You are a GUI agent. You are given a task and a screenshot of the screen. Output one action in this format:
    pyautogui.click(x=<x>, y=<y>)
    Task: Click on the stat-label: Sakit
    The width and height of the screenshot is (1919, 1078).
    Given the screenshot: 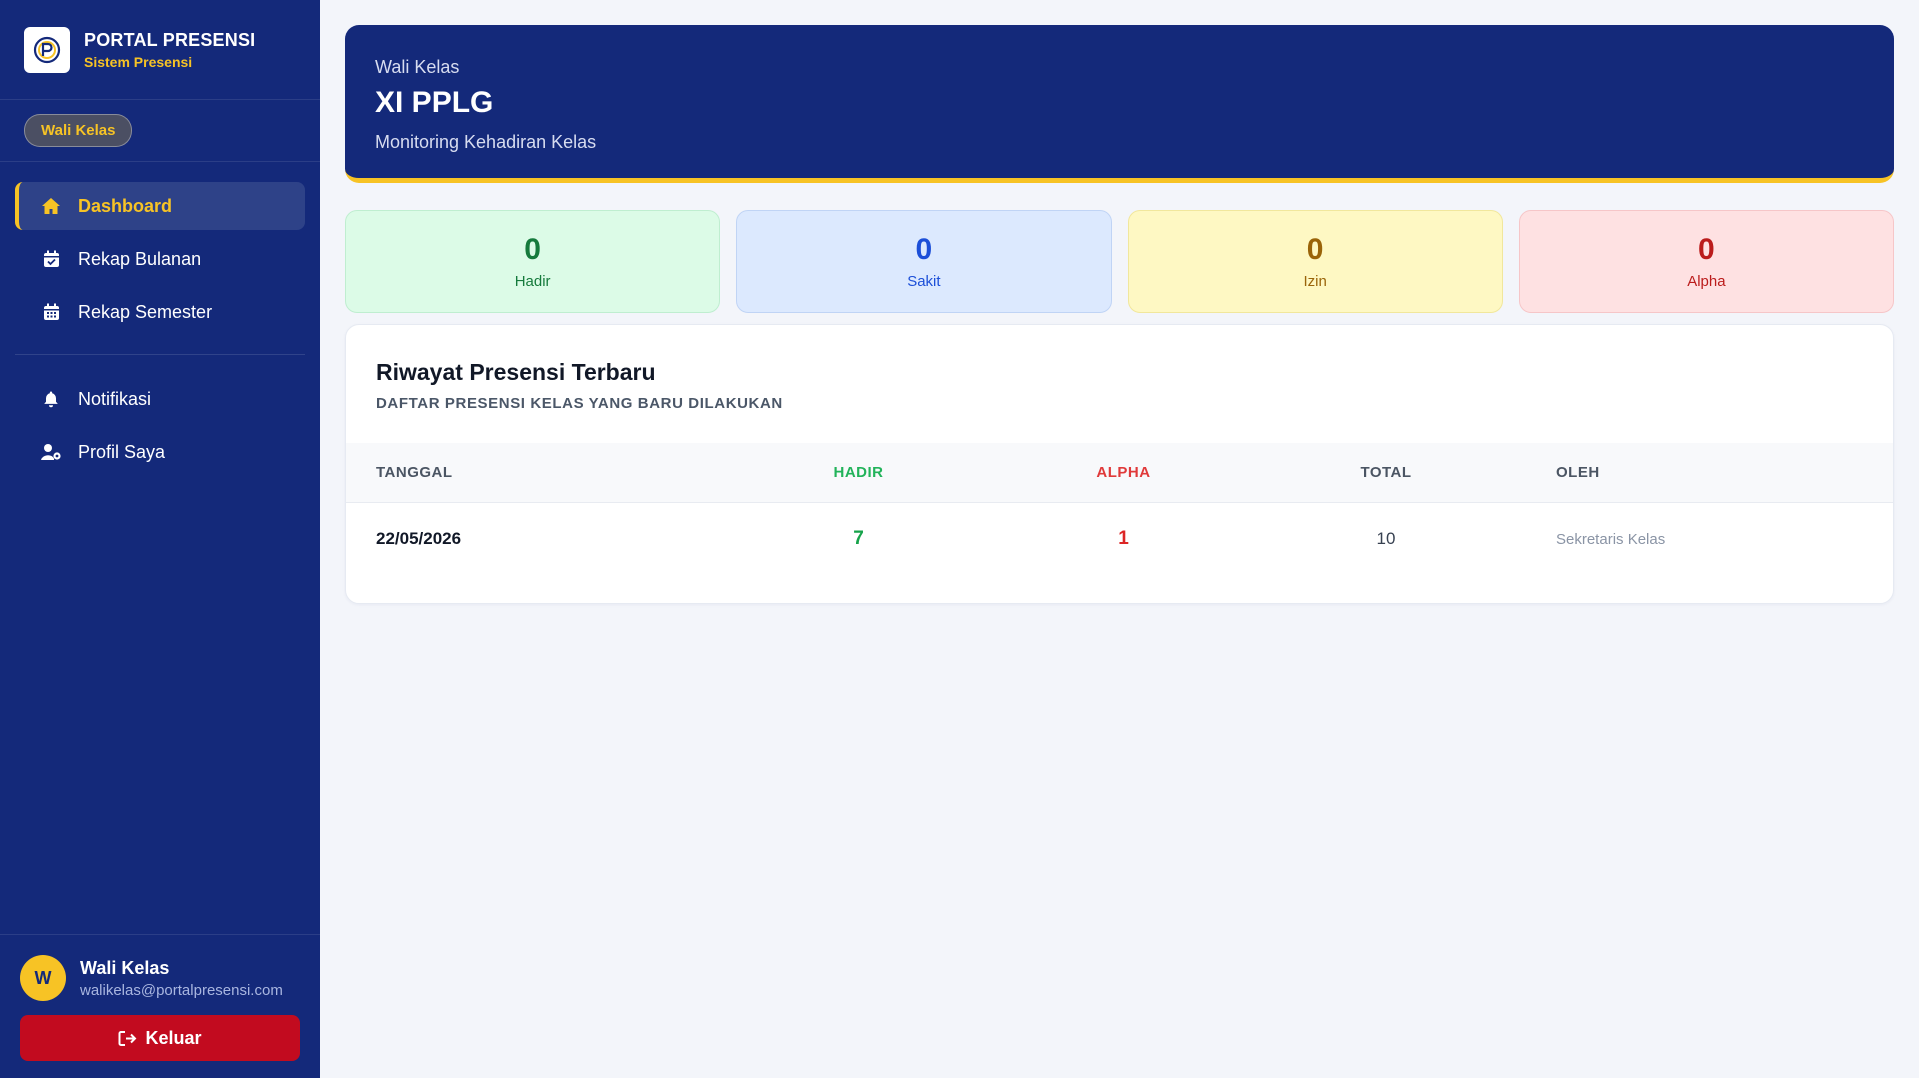 What is the action you would take?
    pyautogui.click(x=924, y=281)
    